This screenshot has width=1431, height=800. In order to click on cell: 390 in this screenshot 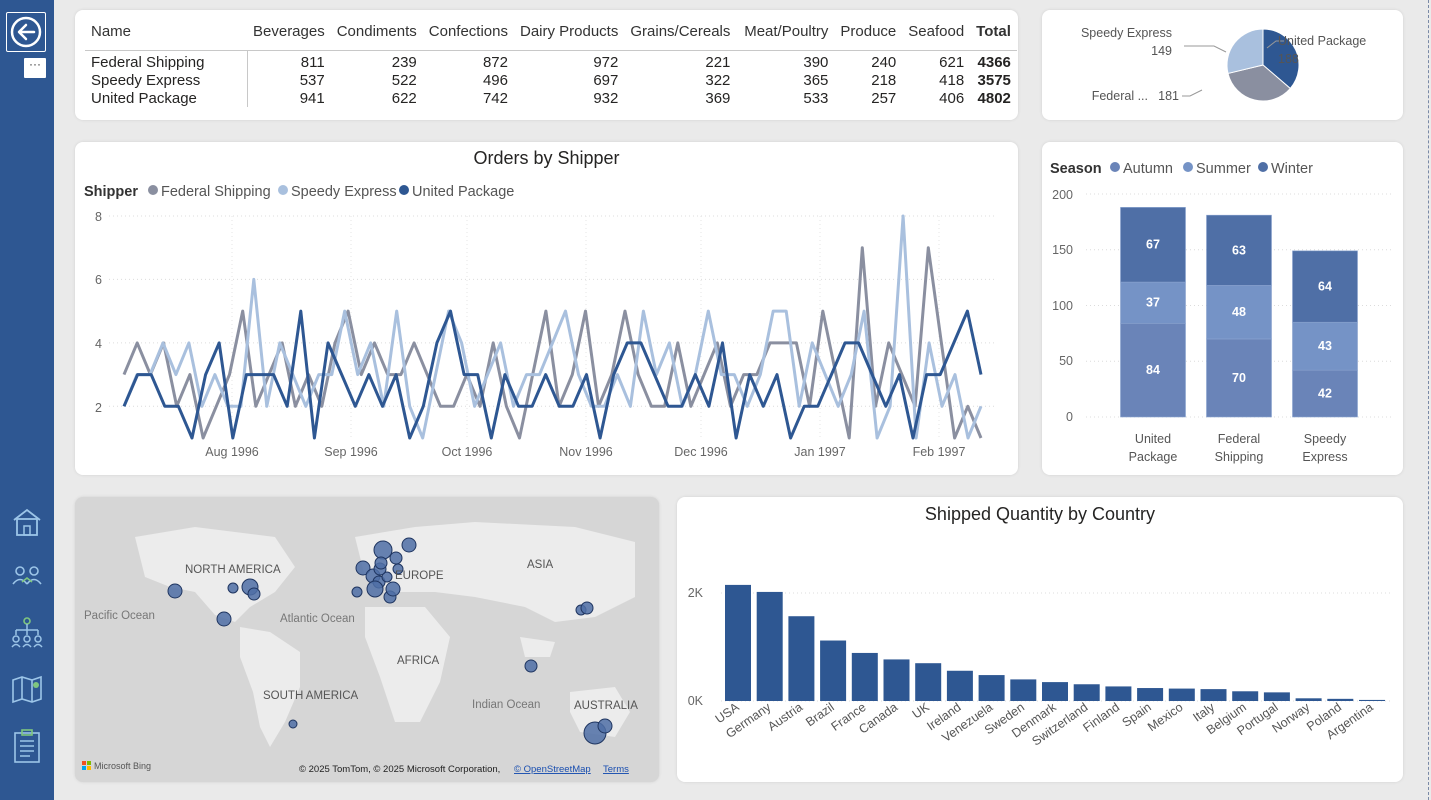, I will do `click(816, 62)`.